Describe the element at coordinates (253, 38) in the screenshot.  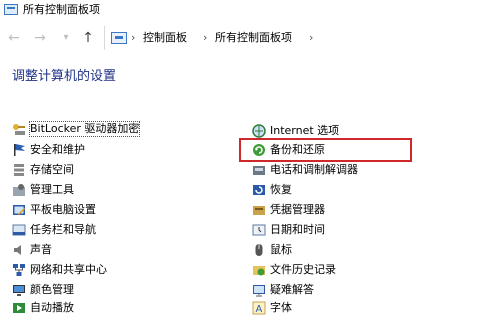
I see `breadcrumb-all-items: 所有控制面板项` at that location.